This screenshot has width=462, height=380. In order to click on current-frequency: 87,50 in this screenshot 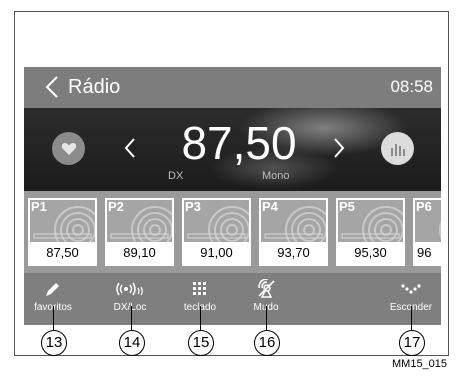, I will do `click(239, 143)`.